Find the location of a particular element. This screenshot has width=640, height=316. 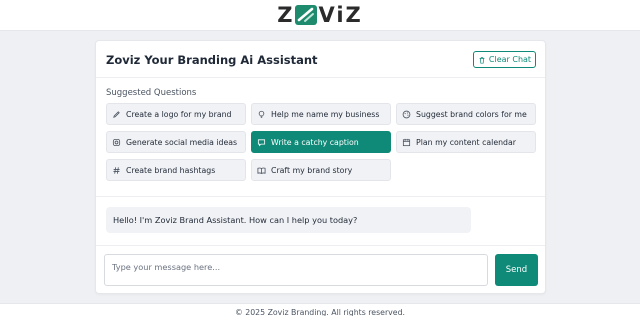

logo-text-right: ViZ is located at coordinates (340, 15).